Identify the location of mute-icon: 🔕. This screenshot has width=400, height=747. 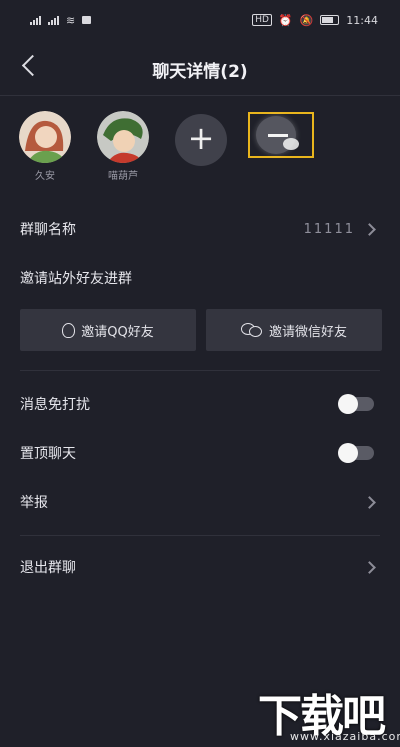
(306, 20).